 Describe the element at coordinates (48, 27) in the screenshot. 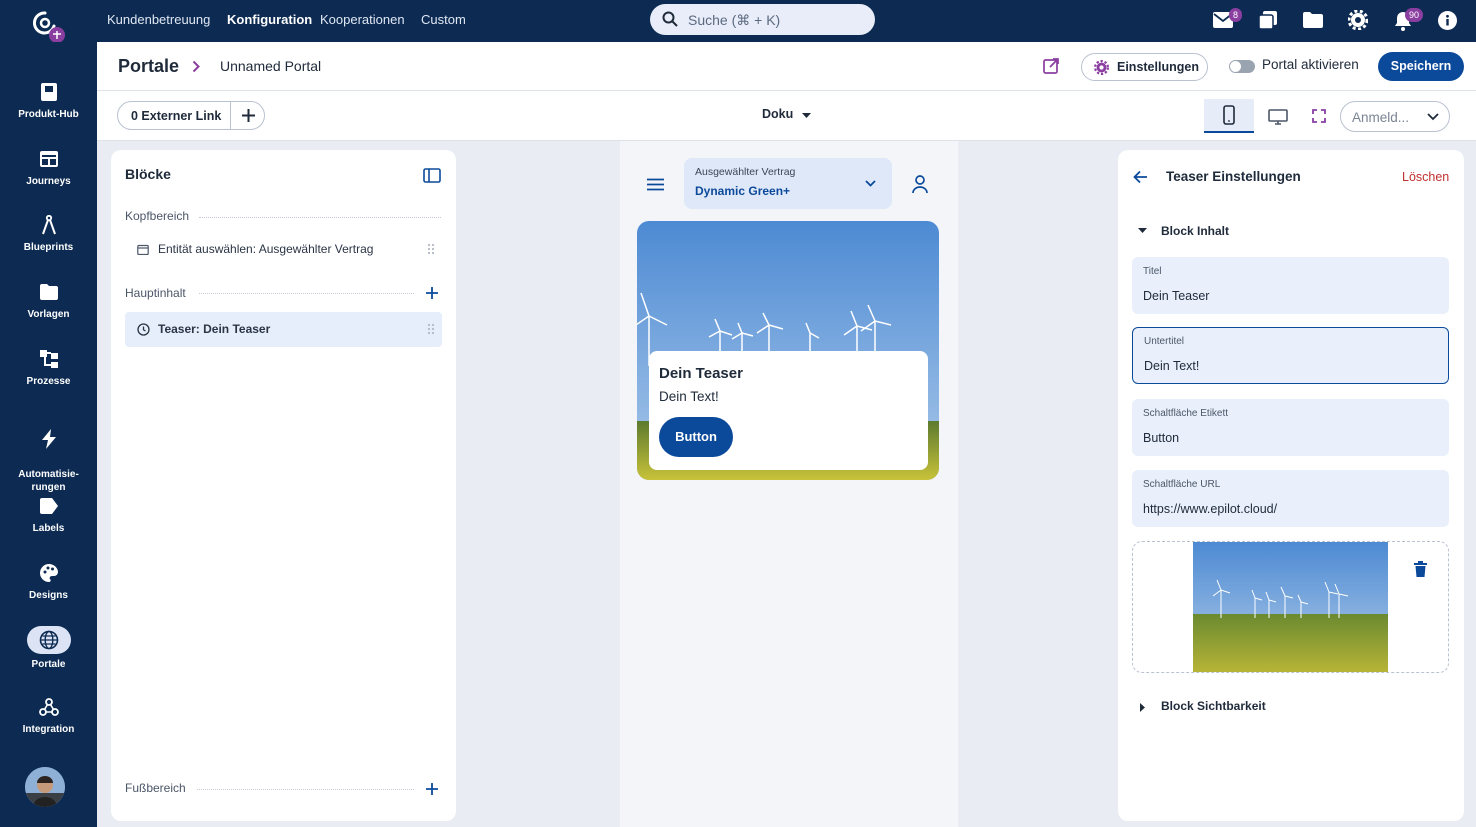

I see `epilot-logo-icon` at that location.